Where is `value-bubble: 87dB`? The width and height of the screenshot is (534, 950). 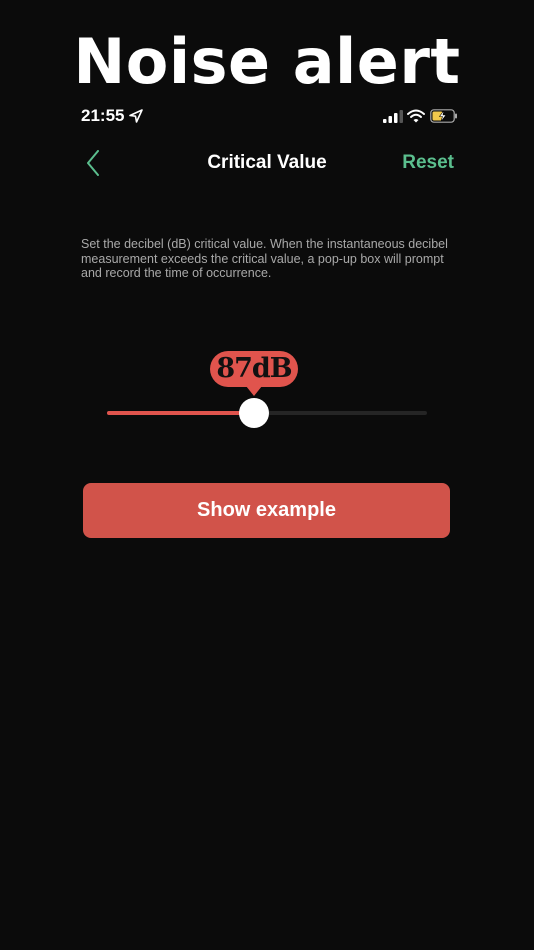
value-bubble: 87dB is located at coordinates (254, 373).